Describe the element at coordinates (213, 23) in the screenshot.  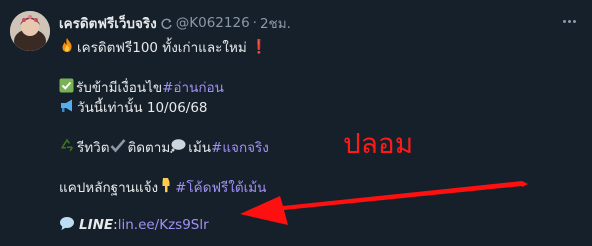
I see `handle: @K062126` at that location.